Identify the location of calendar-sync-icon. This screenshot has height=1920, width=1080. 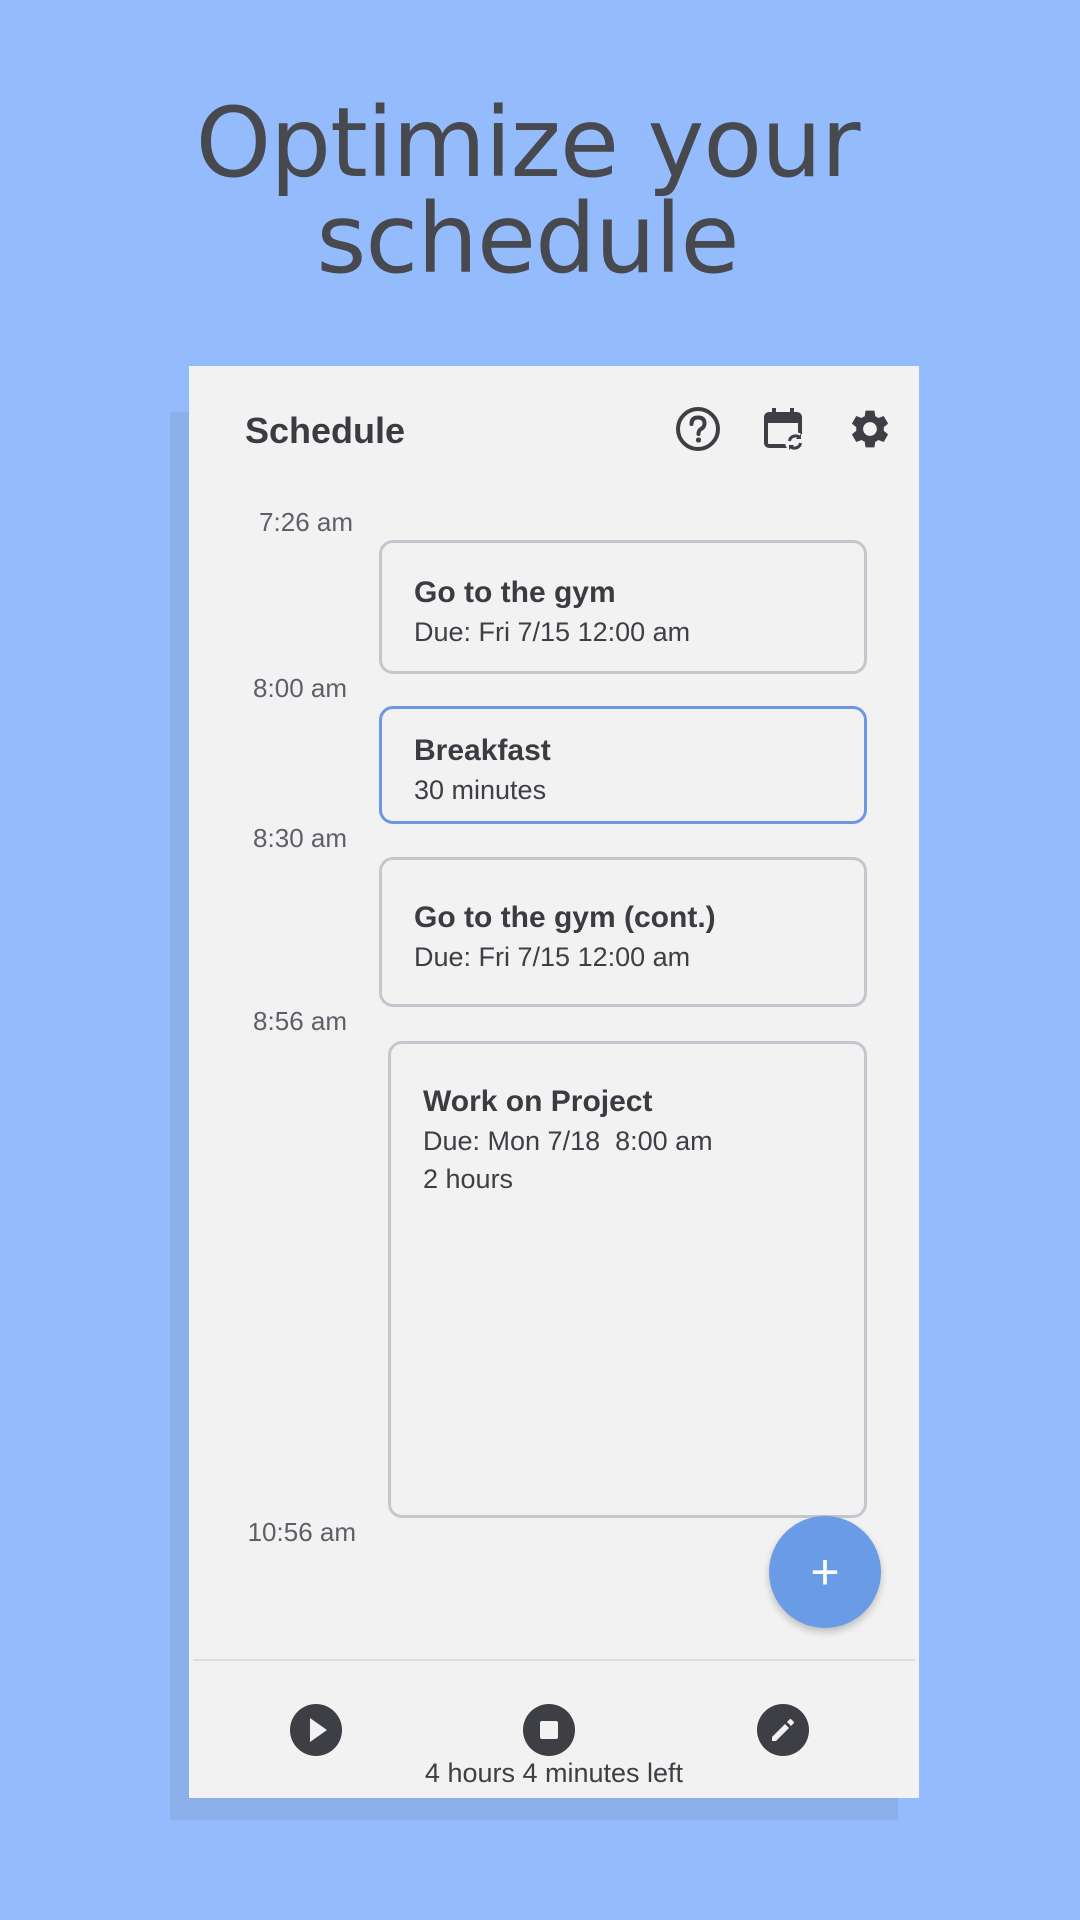
(784, 429).